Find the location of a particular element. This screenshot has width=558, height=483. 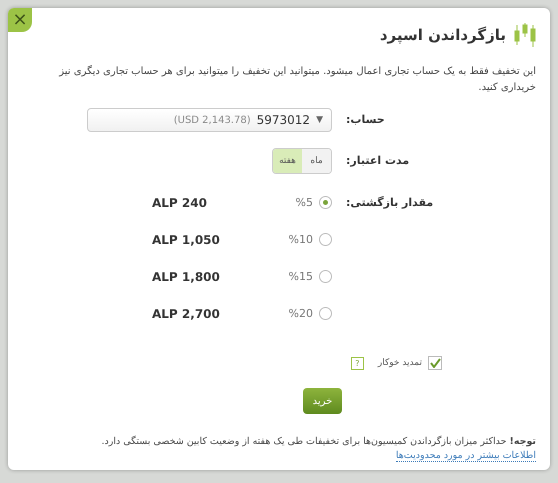

period-tab: ماه is located at coordinates (316, 161).